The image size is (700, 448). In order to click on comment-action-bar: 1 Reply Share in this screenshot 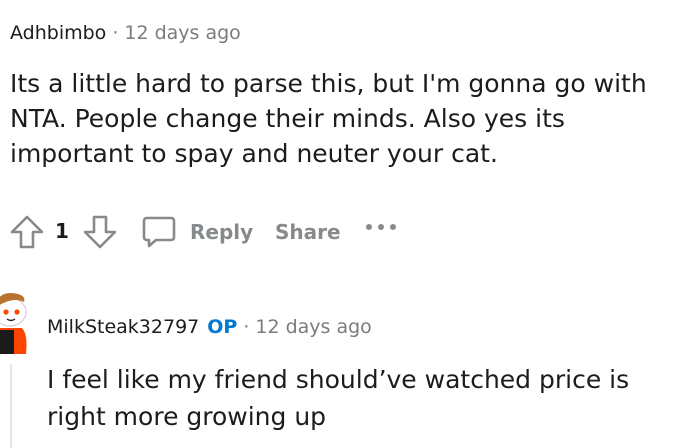, I will do `click(350, 232)`.